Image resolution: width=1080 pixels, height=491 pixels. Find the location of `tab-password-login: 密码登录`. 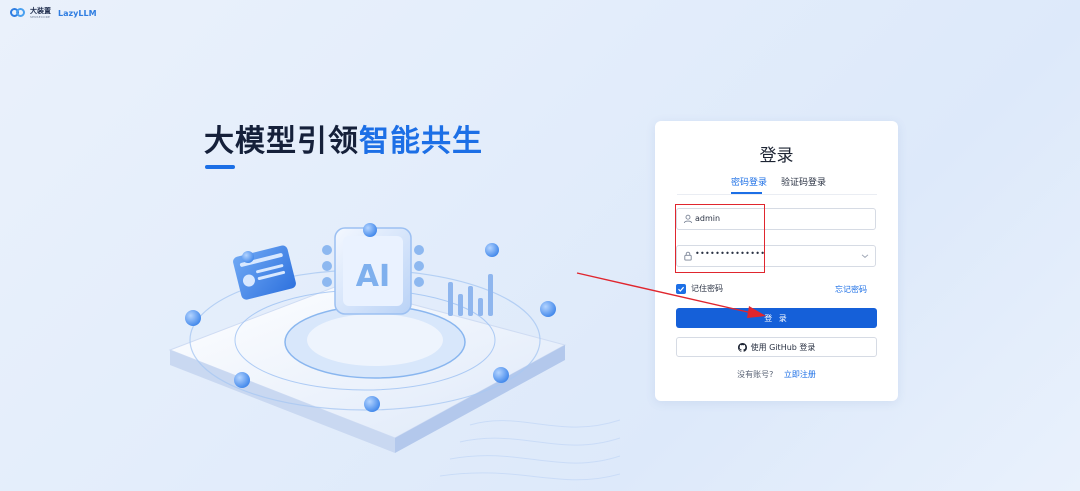

tab-password-login: 密码登录 is located at coordinates (749, 181).